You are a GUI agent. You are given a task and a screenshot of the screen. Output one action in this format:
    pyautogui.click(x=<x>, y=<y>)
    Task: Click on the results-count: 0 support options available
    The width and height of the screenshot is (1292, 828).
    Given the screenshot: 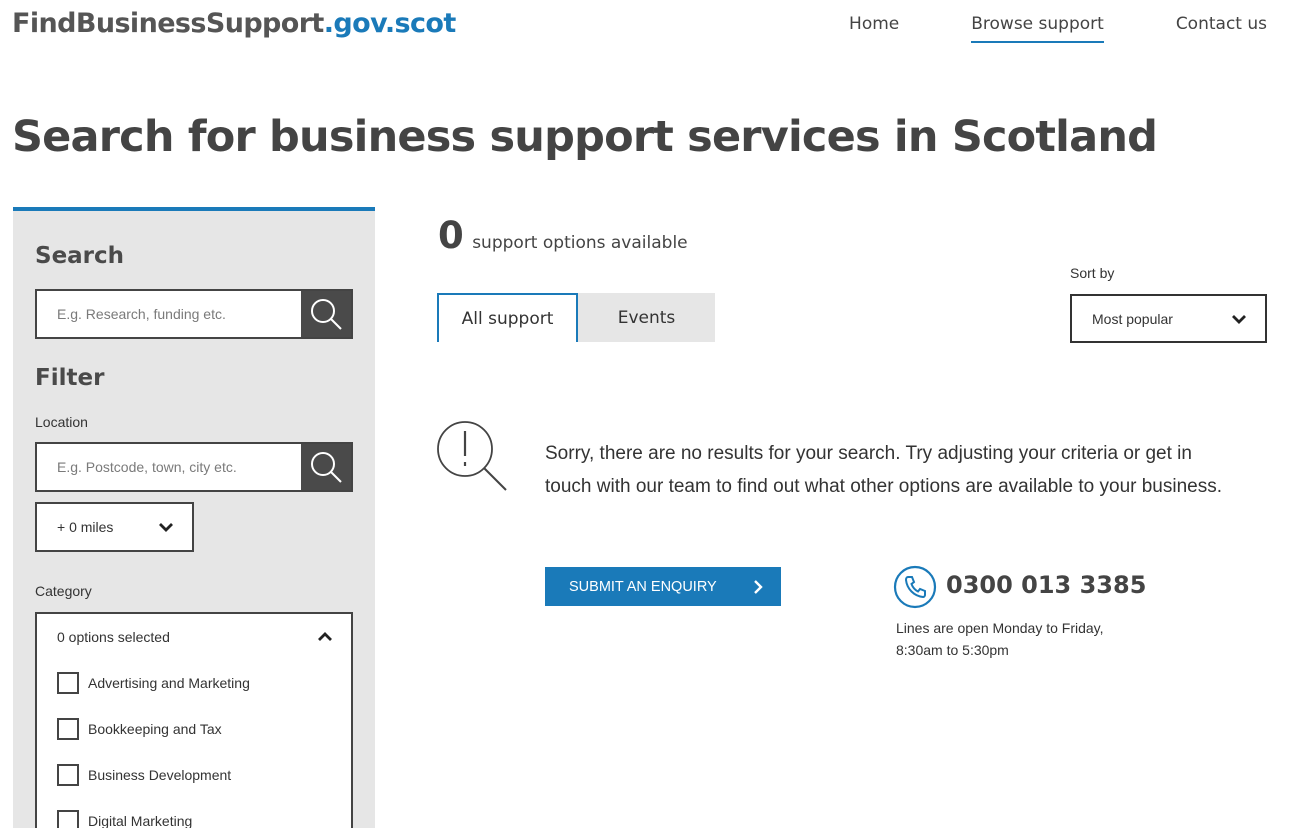 What is the action you would take?
    pyautogui.click(x=563, y=235)
    